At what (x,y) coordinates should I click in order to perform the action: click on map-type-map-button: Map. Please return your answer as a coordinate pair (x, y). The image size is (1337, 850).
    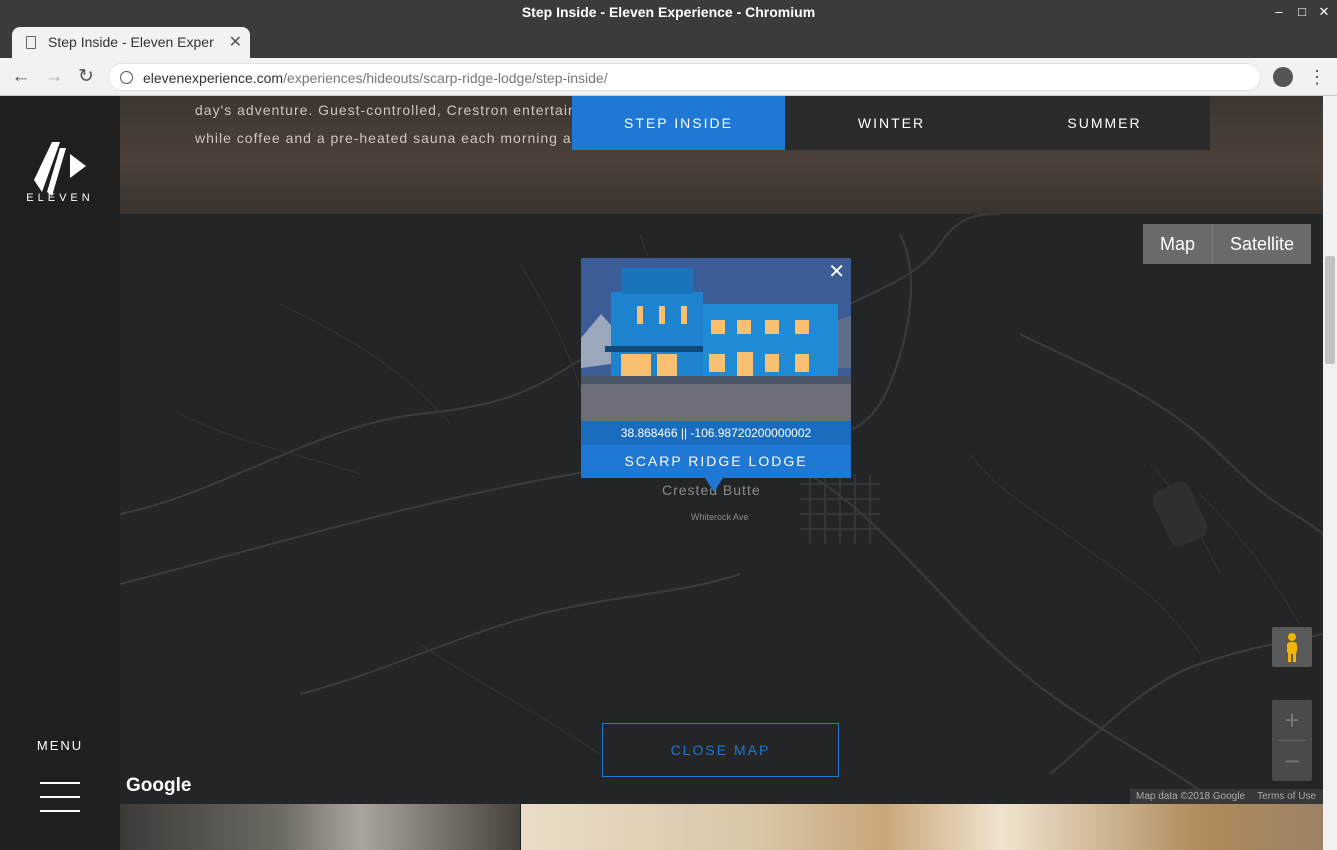
    Looking at the image, I should click on (1178, 244).